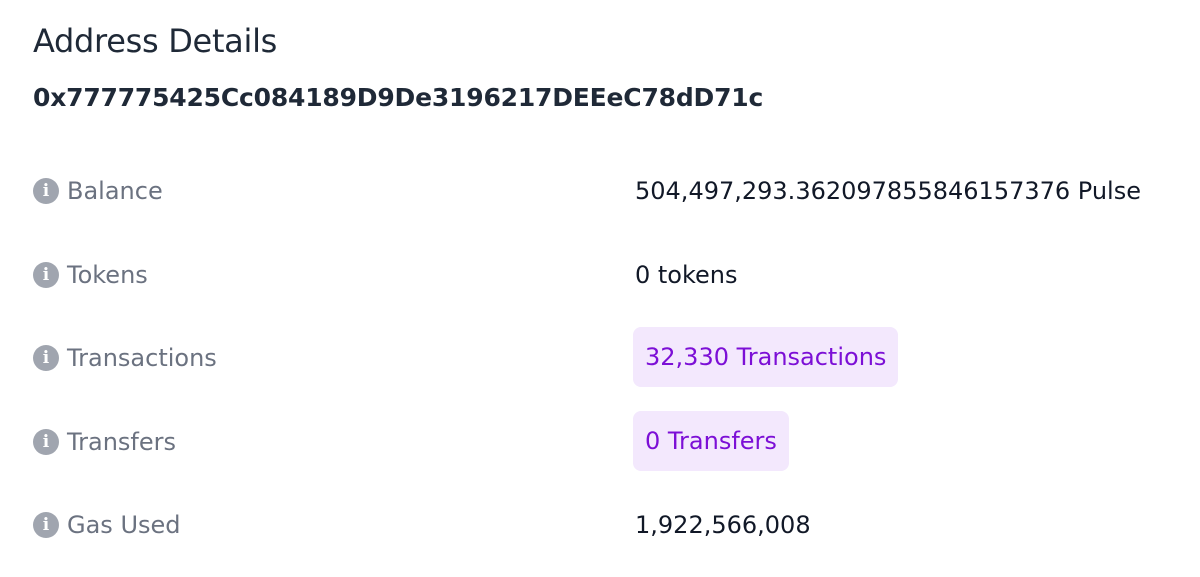 The height and width of the screenshot is (577, 1200). I want to click on gas-used-value: 1,922,566,008, so click(723, 525).